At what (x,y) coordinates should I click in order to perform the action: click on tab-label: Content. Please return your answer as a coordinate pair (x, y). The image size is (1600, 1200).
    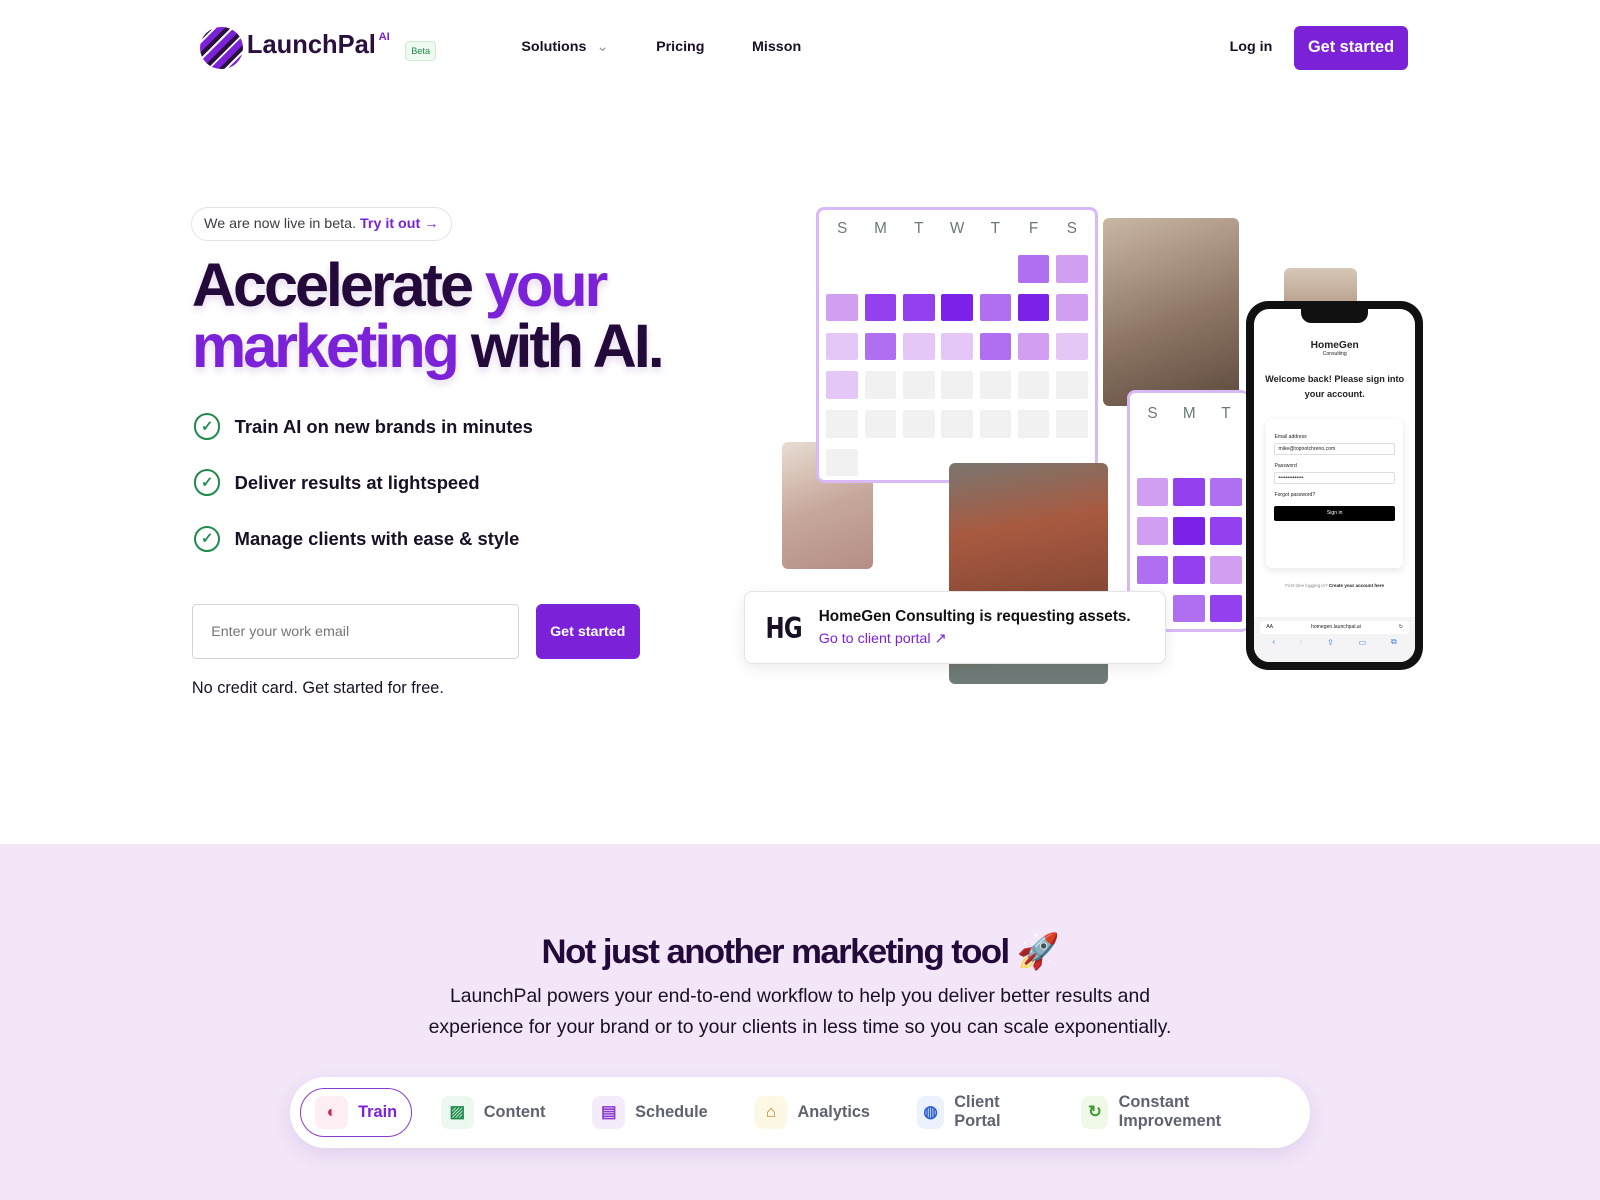
    Looking at the image, I should click on (514, 1111).